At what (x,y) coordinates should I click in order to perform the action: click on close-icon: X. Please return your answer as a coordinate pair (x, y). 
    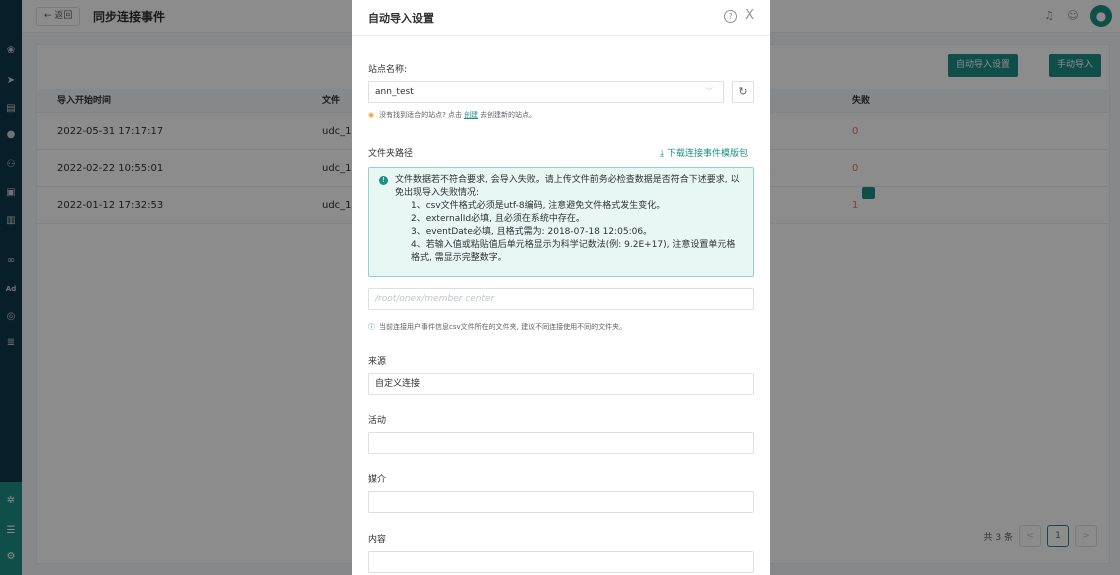
    Looking at the image, I should click on (749, 16).